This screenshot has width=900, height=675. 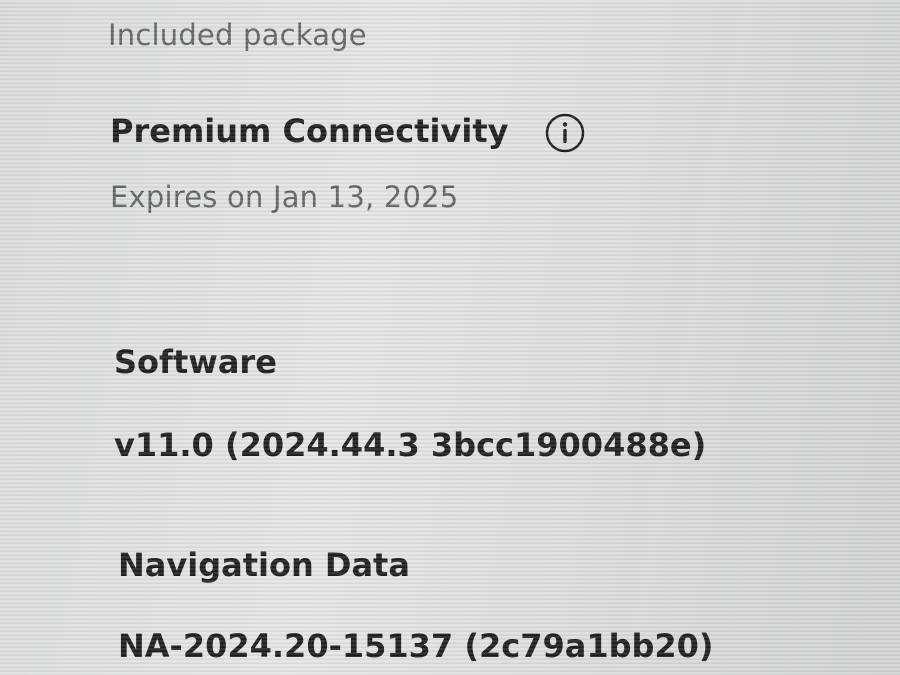 I want to click on included-package-label: Included package, so click(x=237, y=35).